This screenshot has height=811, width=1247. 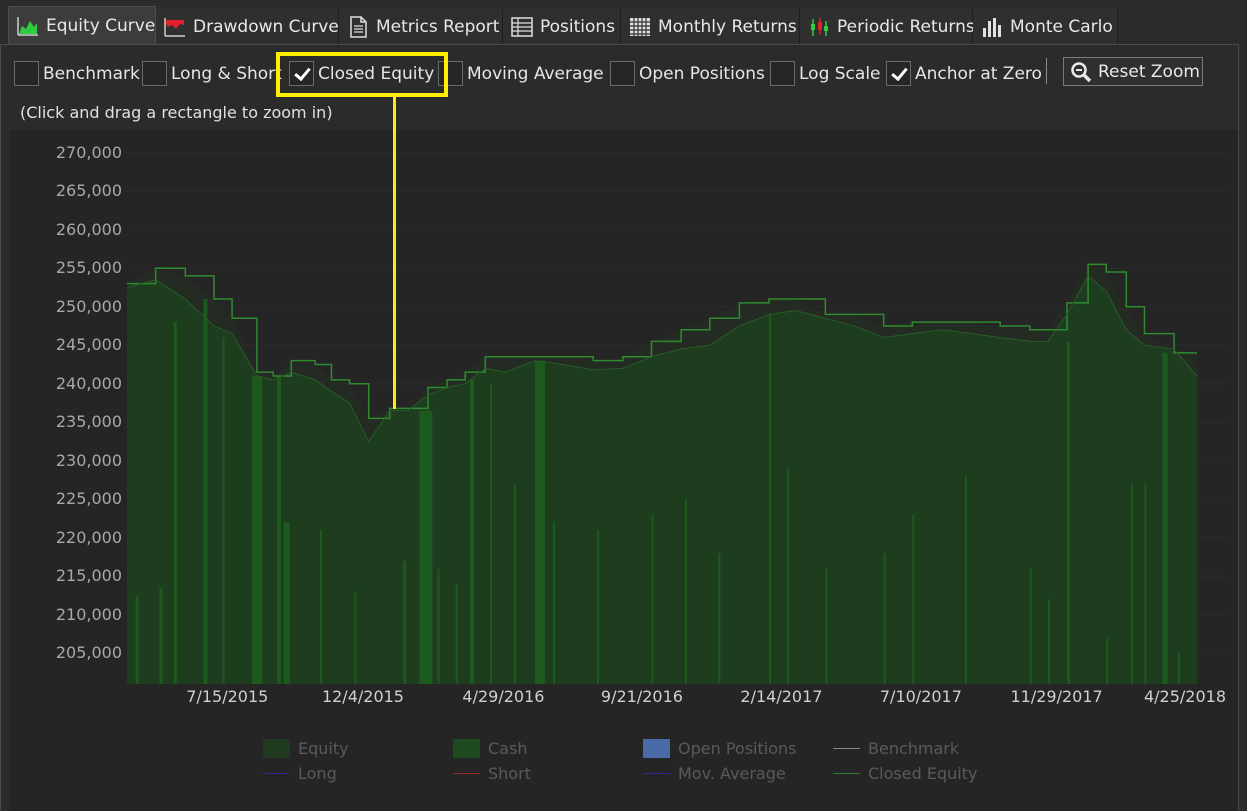 I want to click on x-tick-label: 7/15/2015, so click(x=227, y=696).